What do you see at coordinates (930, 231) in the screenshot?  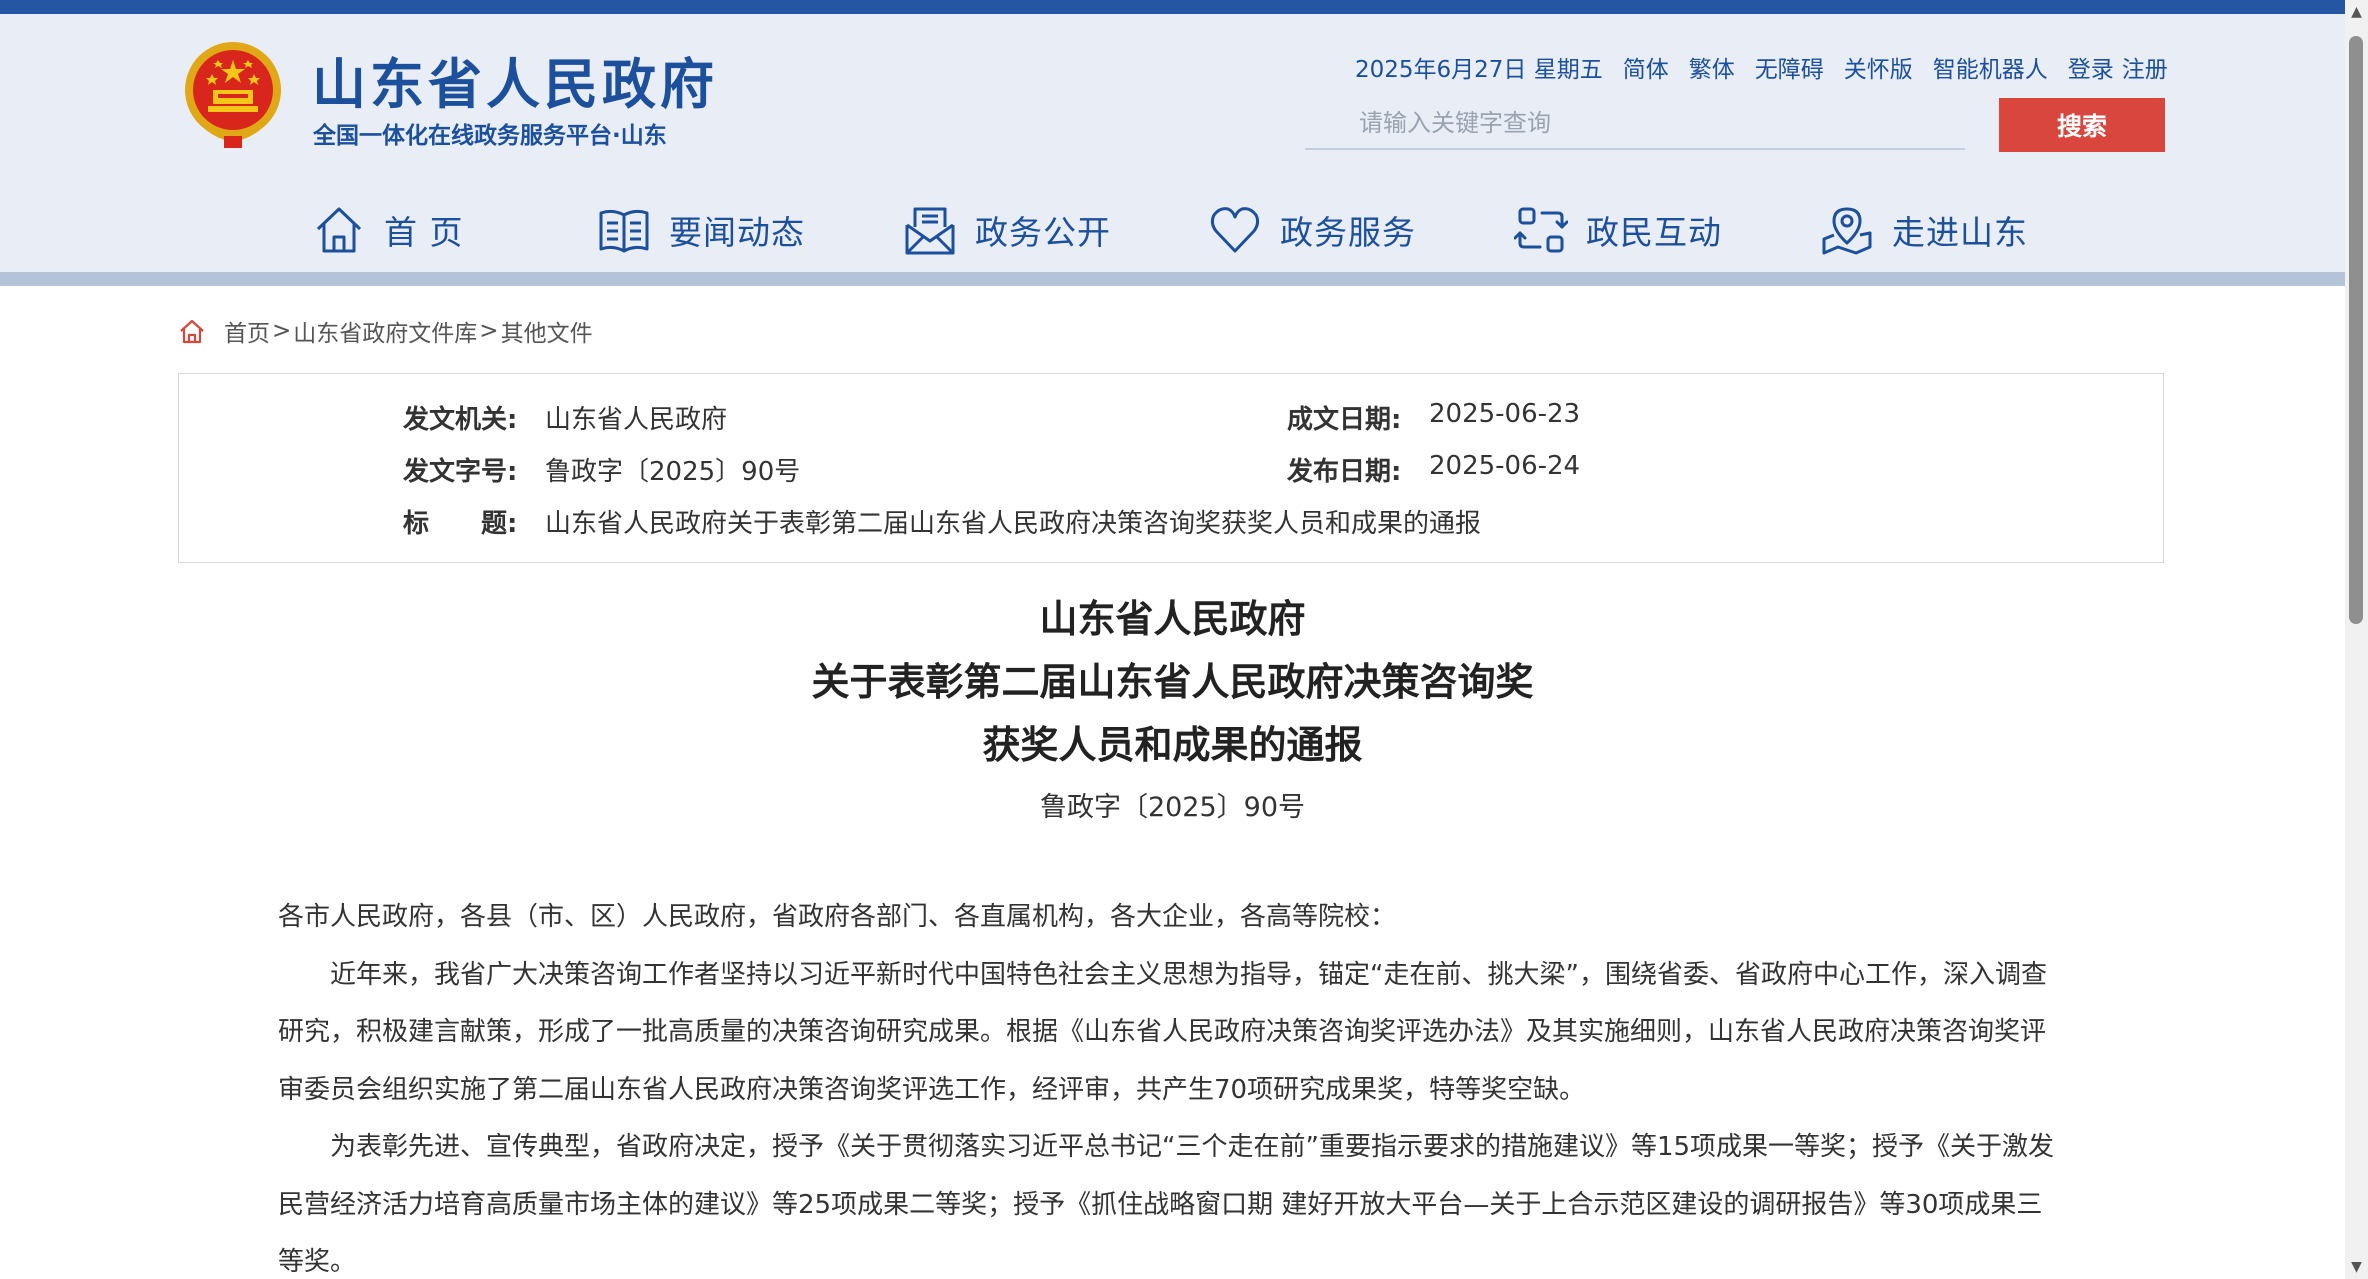 I see `envelope-document-icon` at bounding box center [930, 231].